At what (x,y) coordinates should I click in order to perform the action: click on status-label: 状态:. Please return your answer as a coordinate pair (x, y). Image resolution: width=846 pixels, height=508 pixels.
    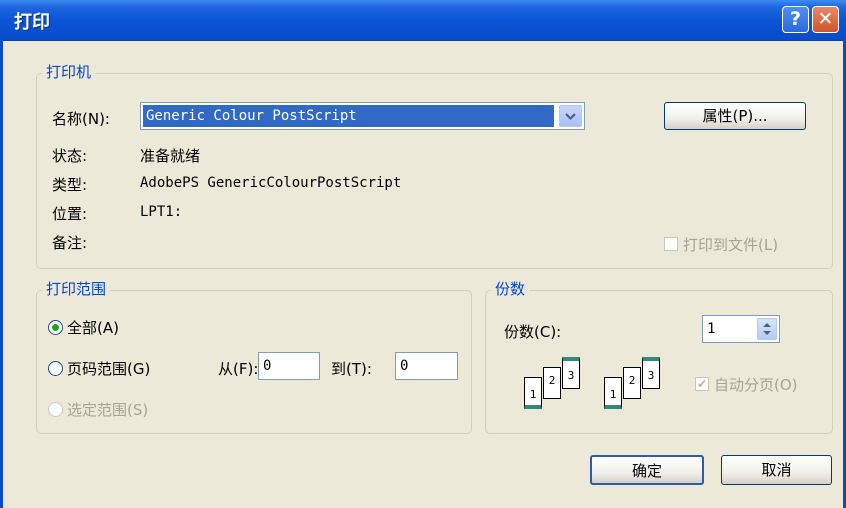
    Looking at the image, I should click on (70, 156).